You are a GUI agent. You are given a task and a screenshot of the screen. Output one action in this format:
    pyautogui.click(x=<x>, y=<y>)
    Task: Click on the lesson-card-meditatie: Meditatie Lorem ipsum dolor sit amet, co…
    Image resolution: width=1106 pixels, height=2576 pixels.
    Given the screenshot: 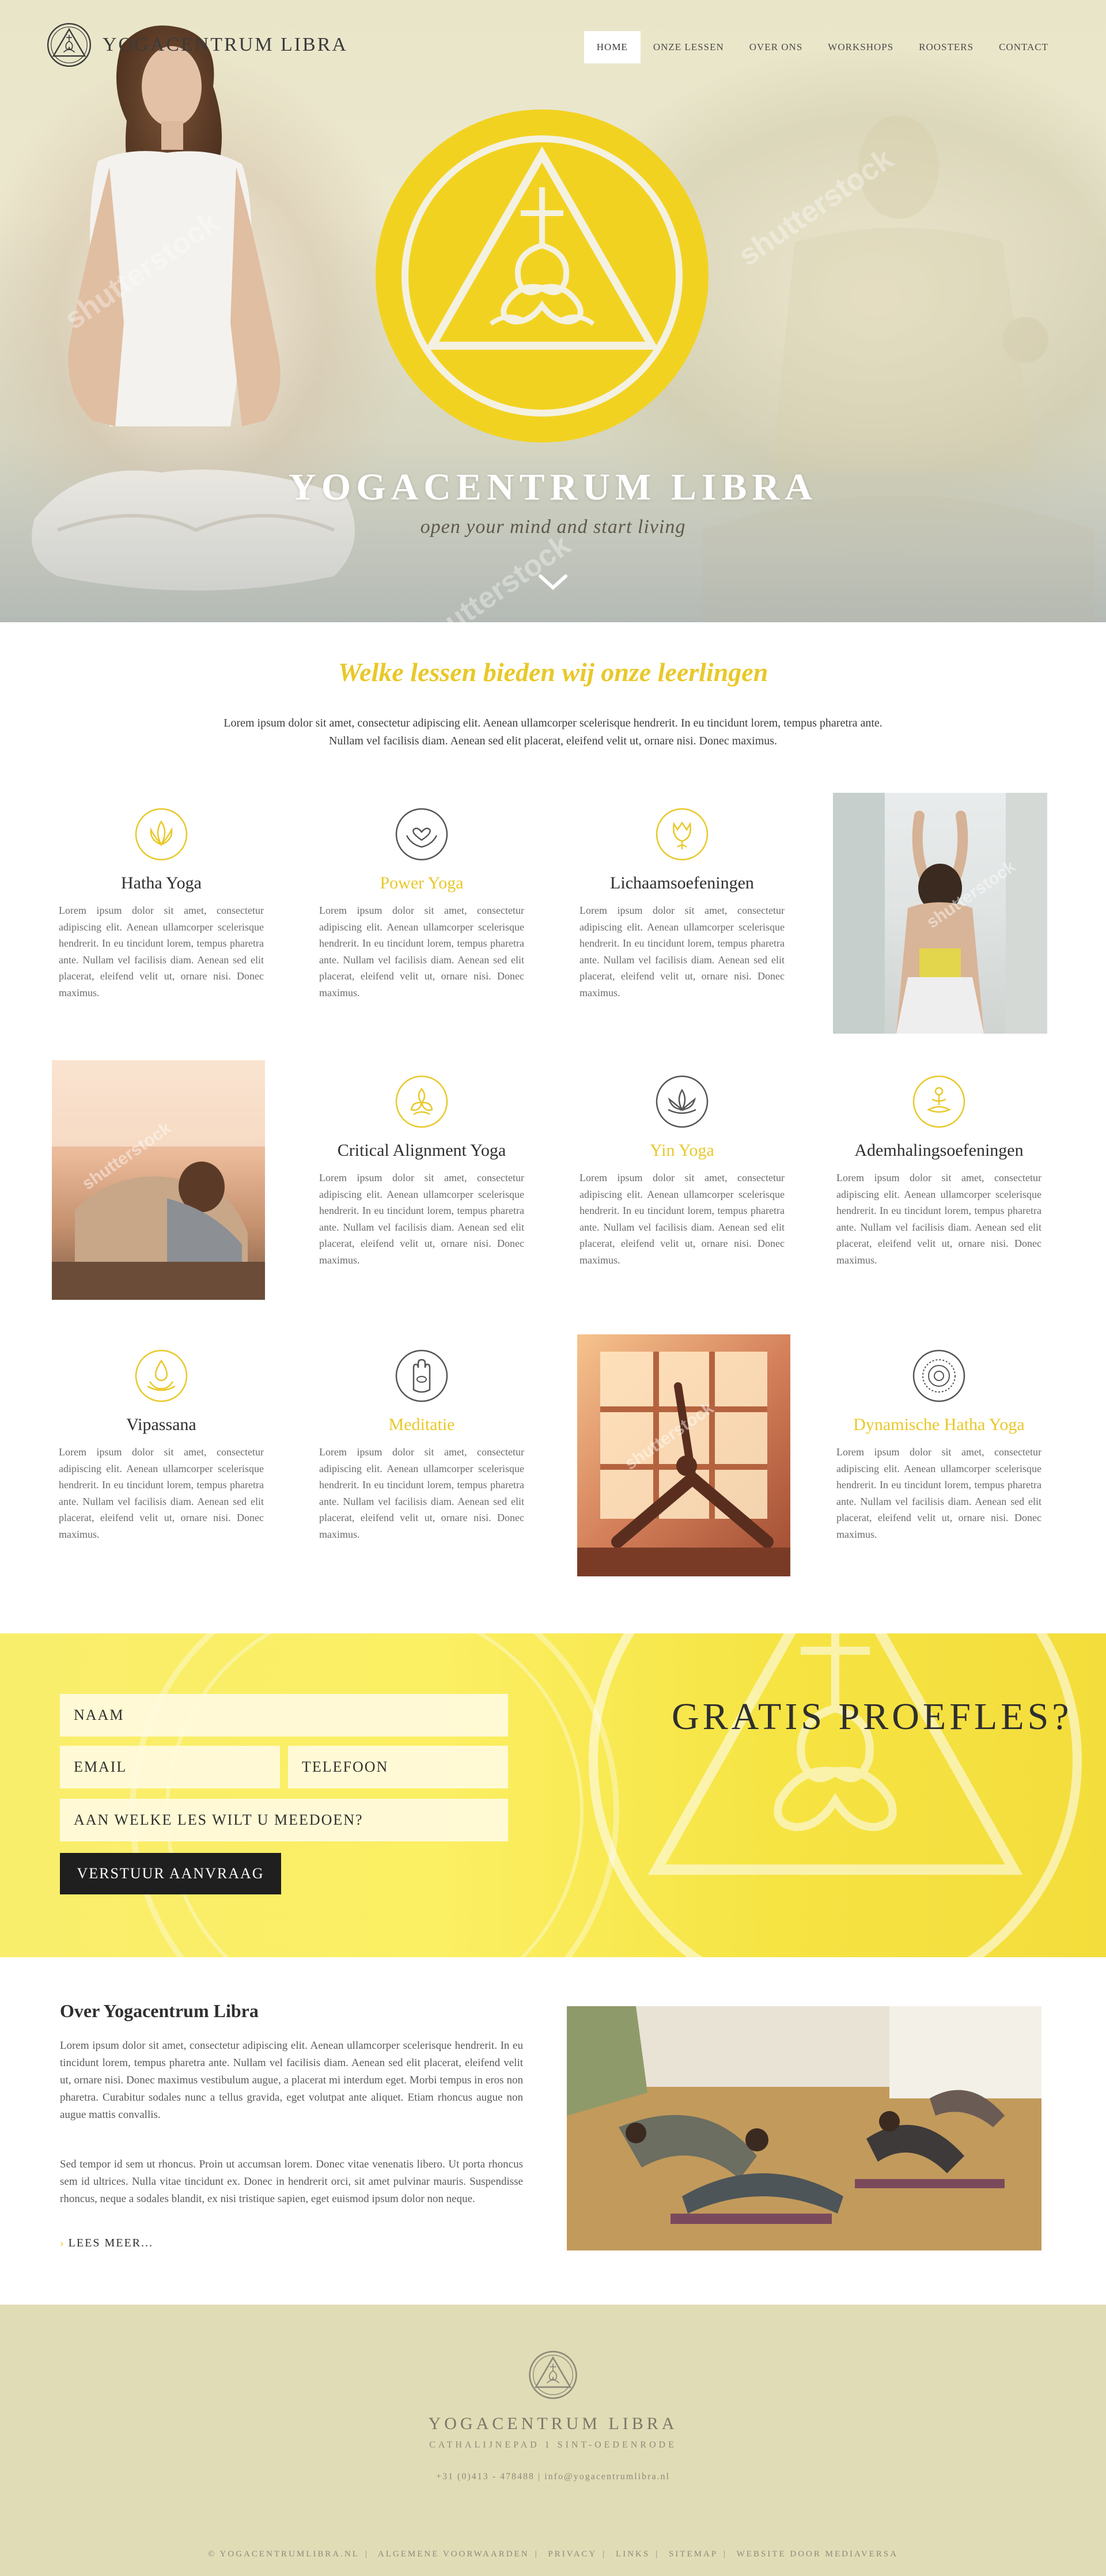 What is the action you would take?
    pyautogui.click(x=421, y=1445)
    